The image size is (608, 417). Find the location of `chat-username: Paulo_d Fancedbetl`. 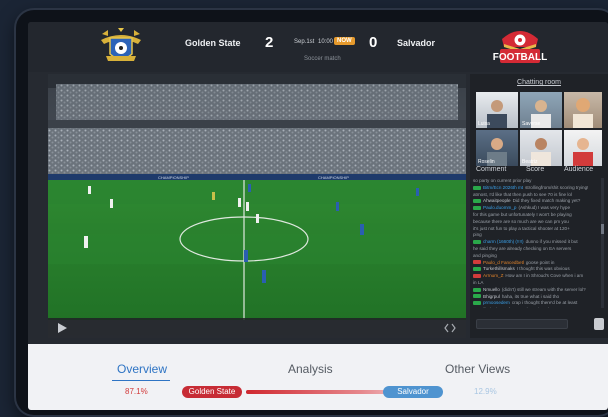

chat-username: Paulo_d Fancedbetl is located at coordinates (503, 262).